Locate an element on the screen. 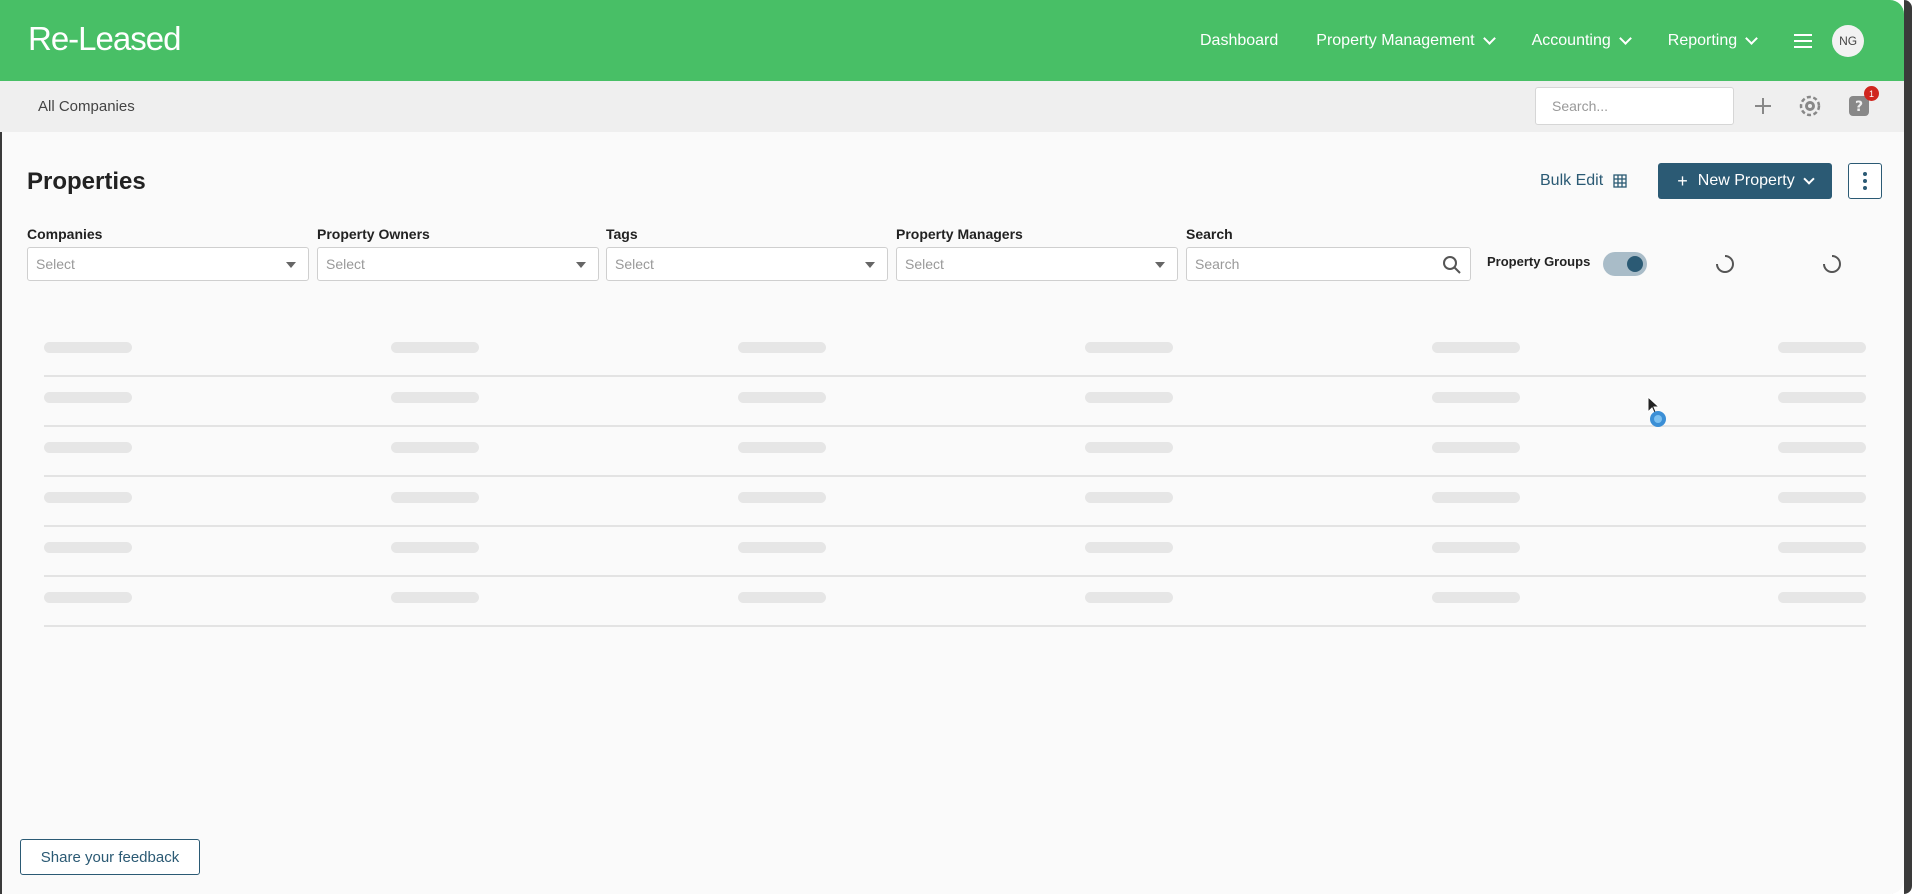  new-property-label: New Property is located at coordinates (1746, 180).